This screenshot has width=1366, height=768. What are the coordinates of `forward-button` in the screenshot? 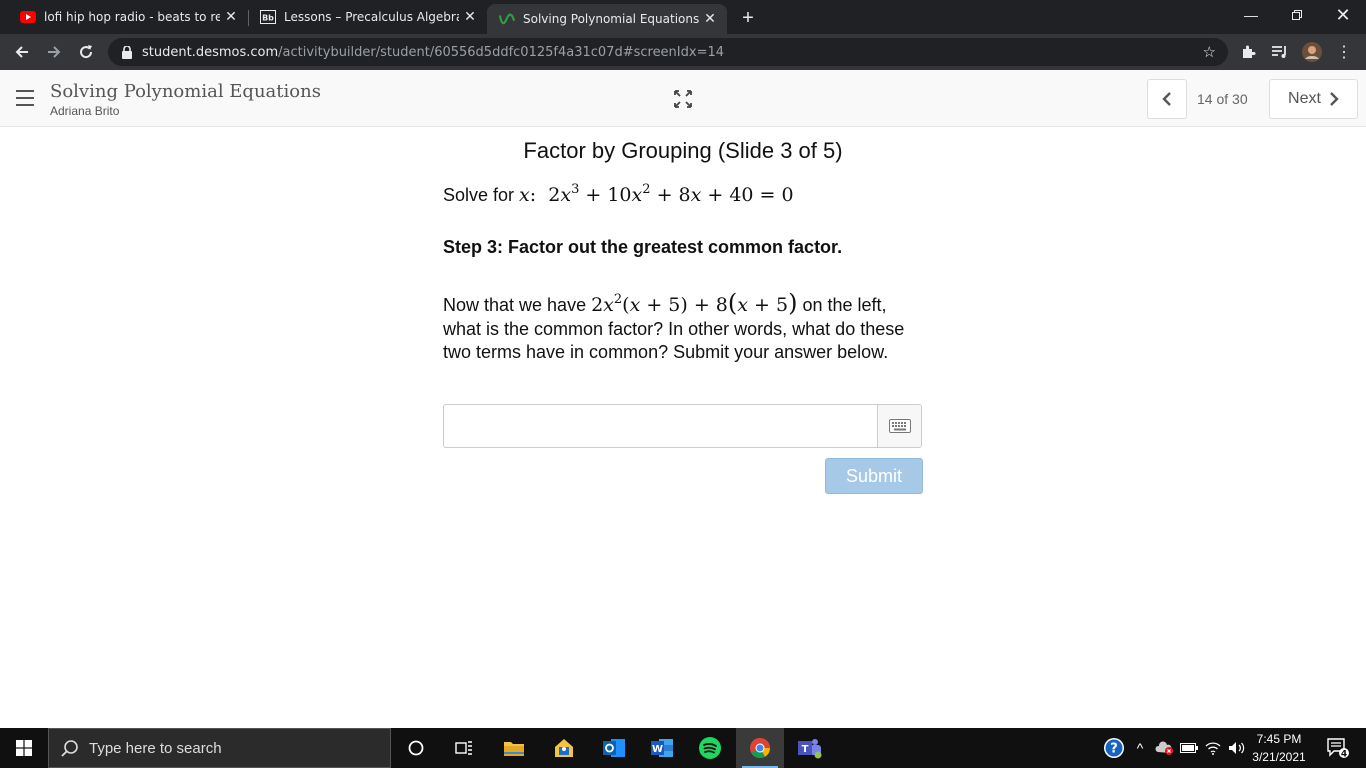 It's located at (54, 52).